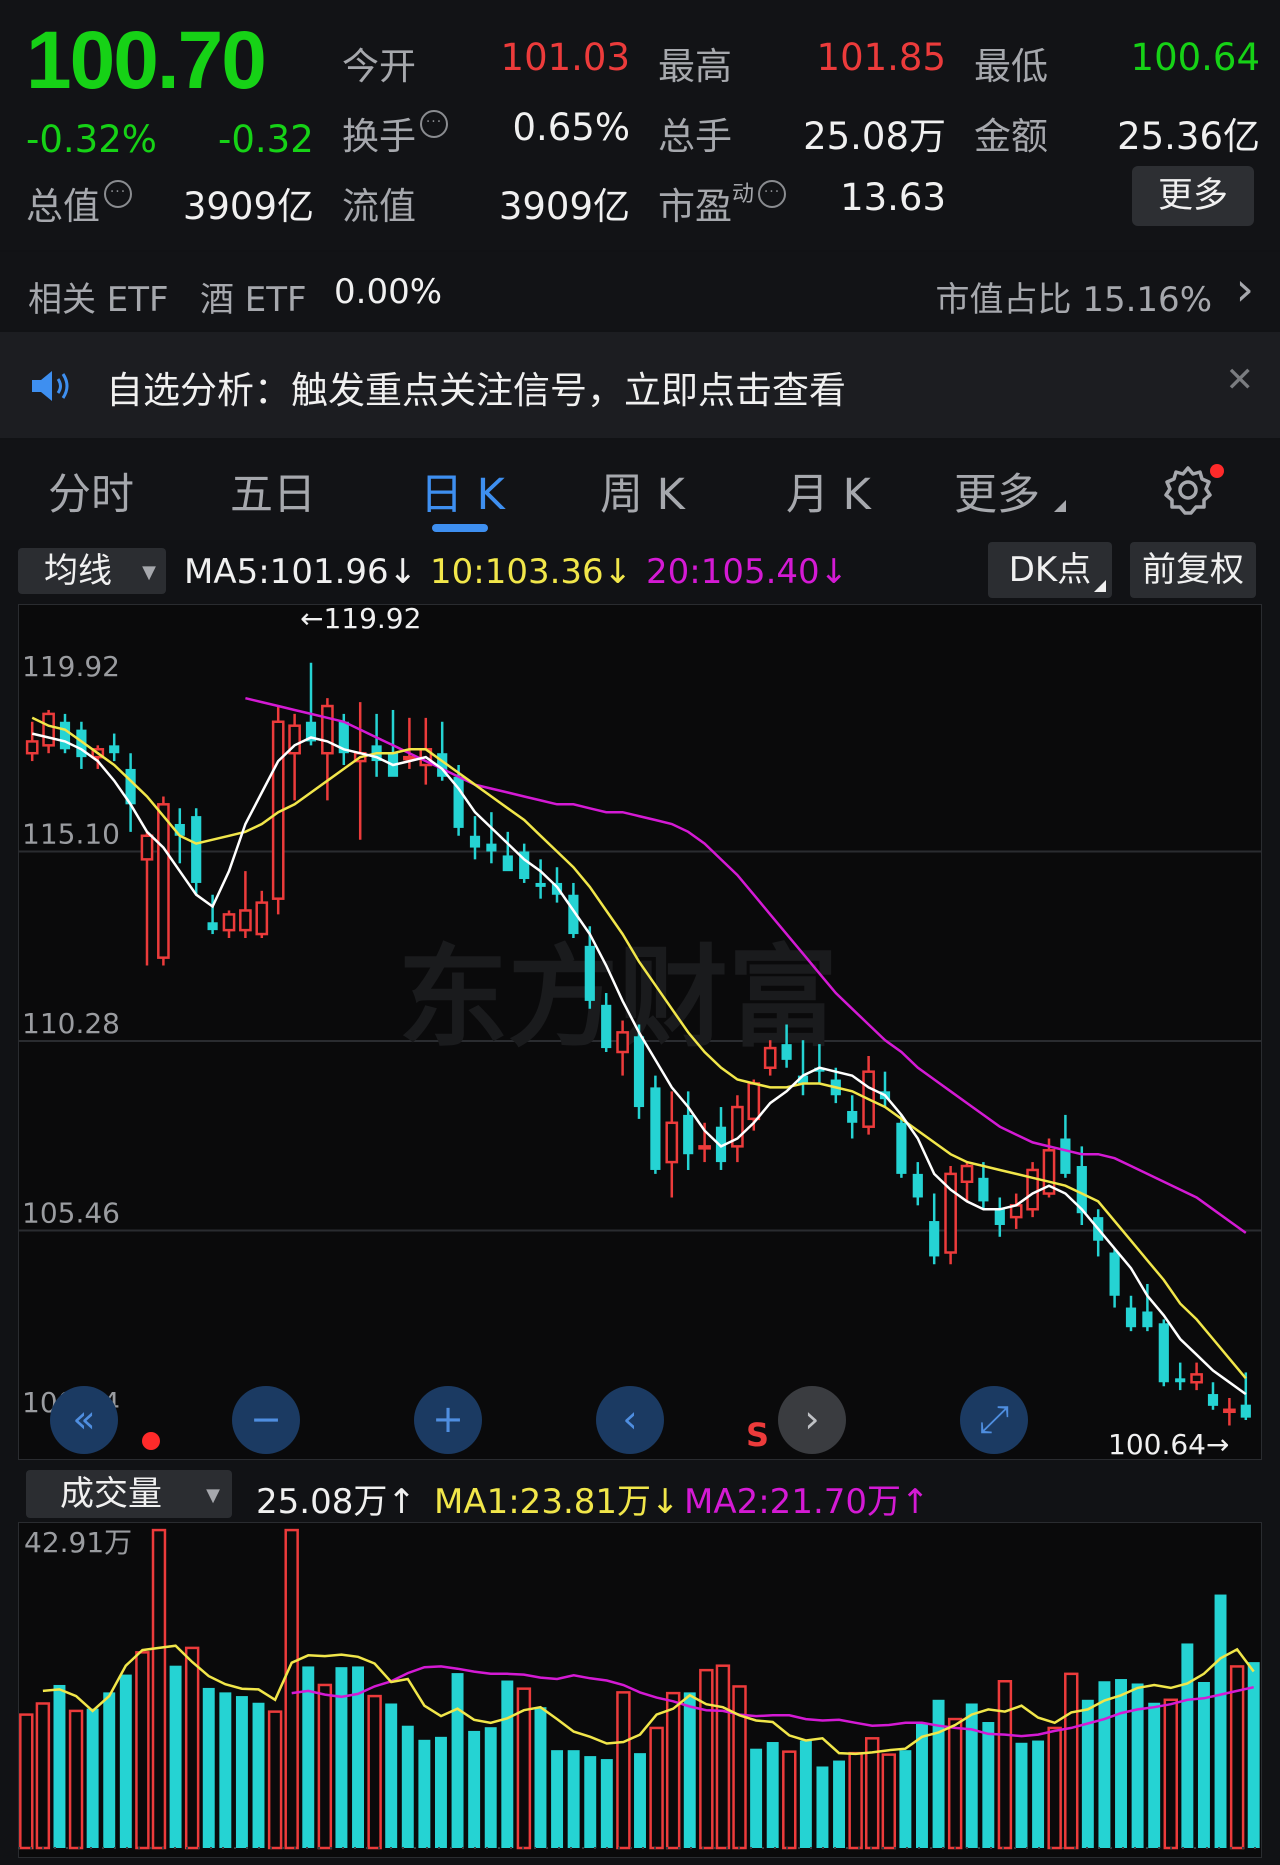 This screenshot has height=1865, width=1280. I want to click on min-price-marker: 100.64→, so click(1169, 1444).